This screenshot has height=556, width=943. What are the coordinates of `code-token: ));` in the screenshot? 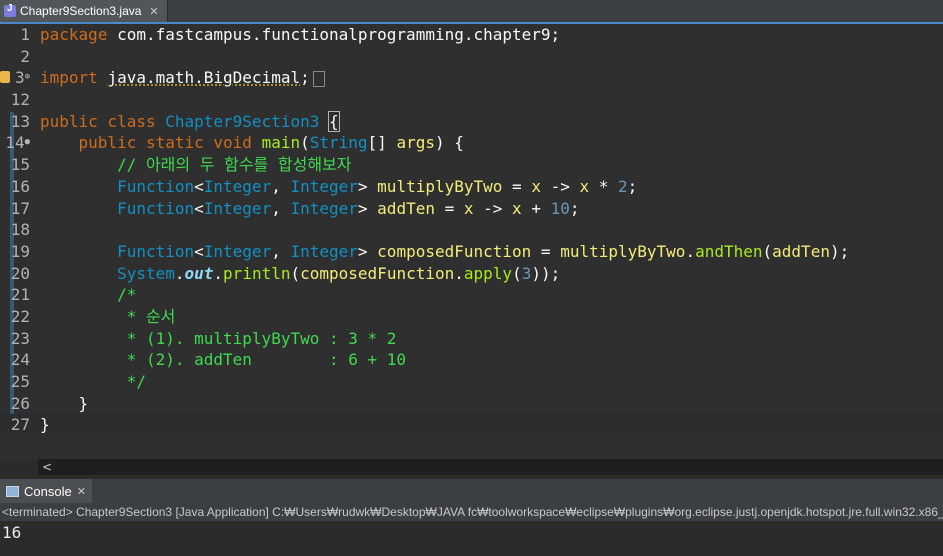 It's located at (546, 273).